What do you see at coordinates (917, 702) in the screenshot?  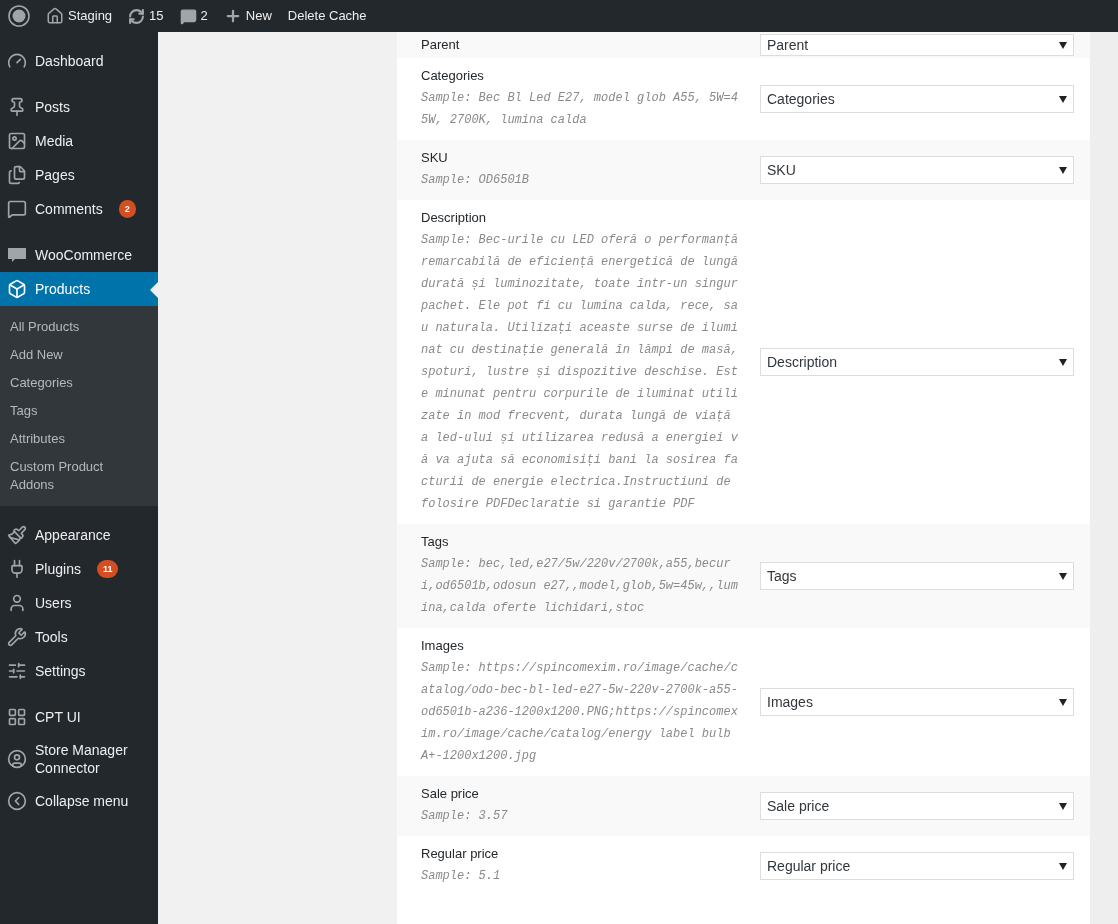 I see `select-field: Images` at bounding box center [917, 702].